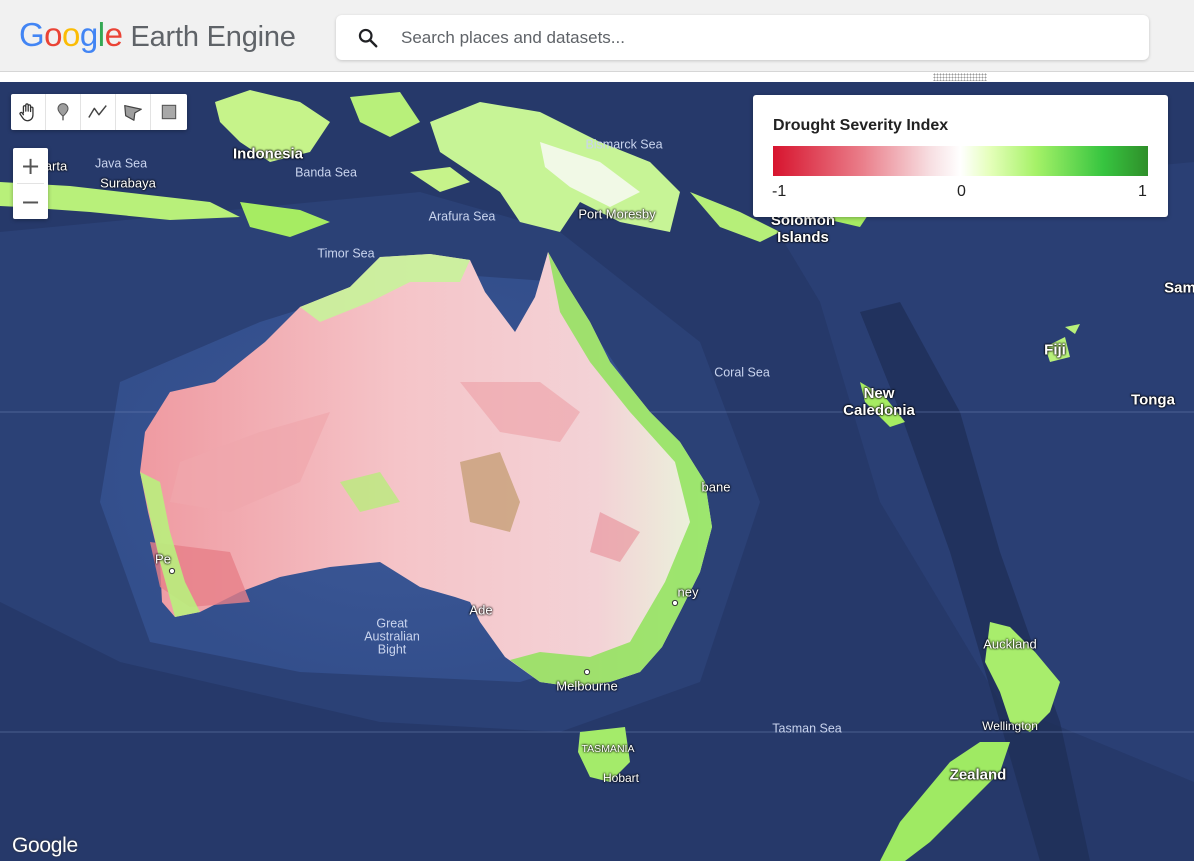 This screenshot has height=861, width=1194. What do you see at coordinates (368, 38) in the screenshot?
I see `search-icon` at bounding box center [368, 38].